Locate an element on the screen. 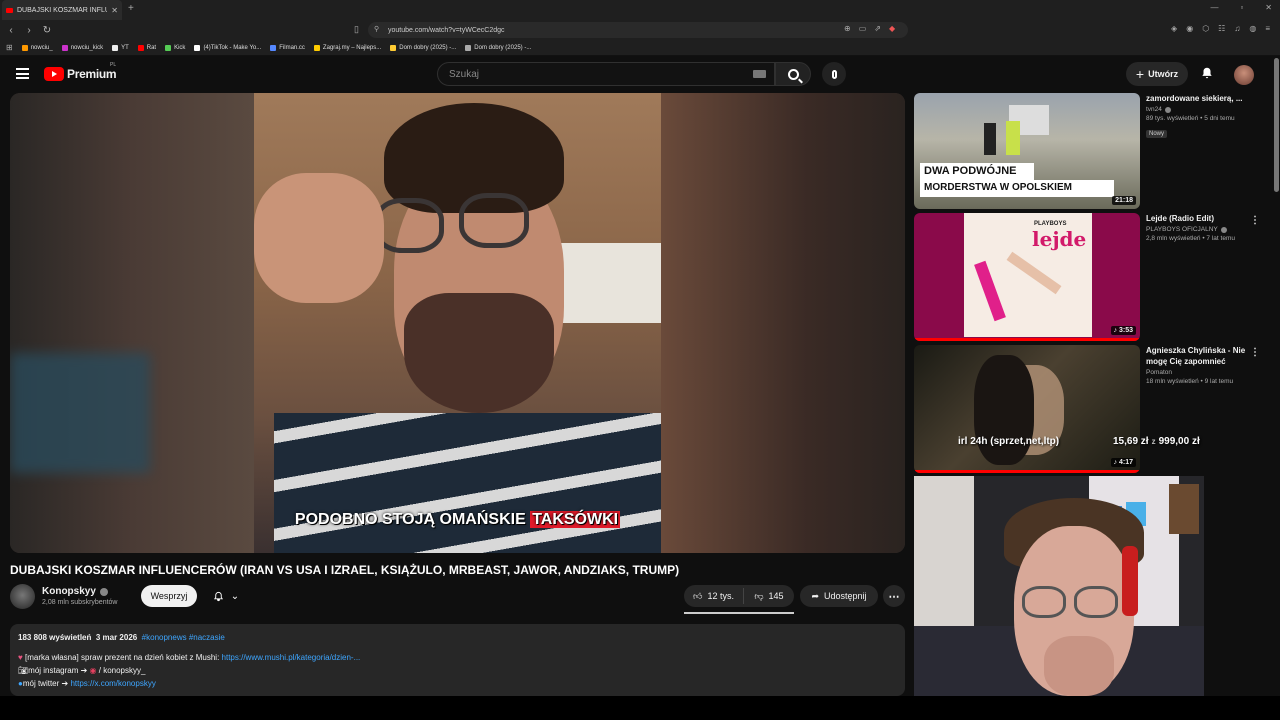  like-button: 👍︎ 12 tys. is located at coordinates (714, 596).